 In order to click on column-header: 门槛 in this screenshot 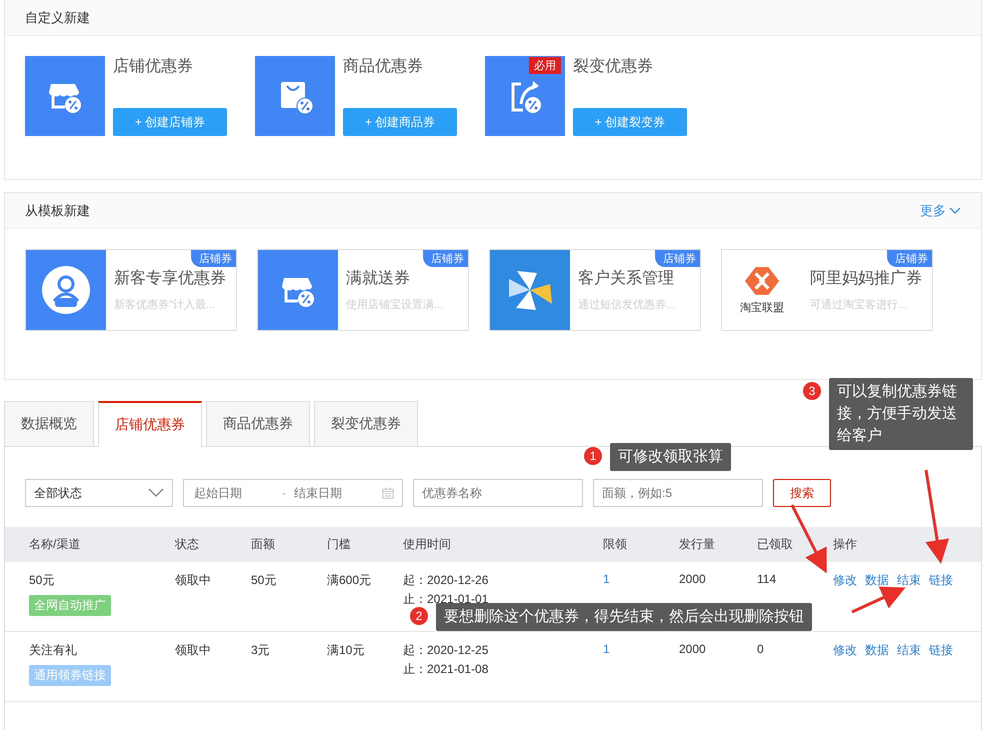, I will do `click(339, 544)`.